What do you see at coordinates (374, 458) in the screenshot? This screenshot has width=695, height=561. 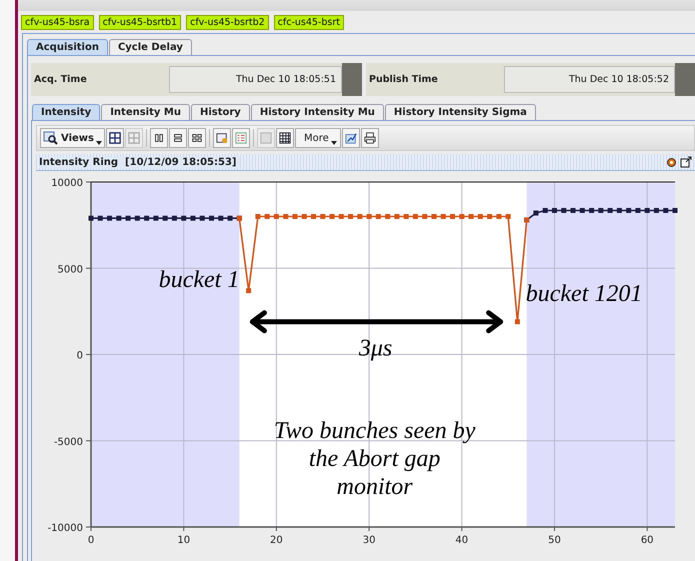 I see `annotation-note: Two bunches seen by the Abort gap monitor` at bounding box center [374, 458].